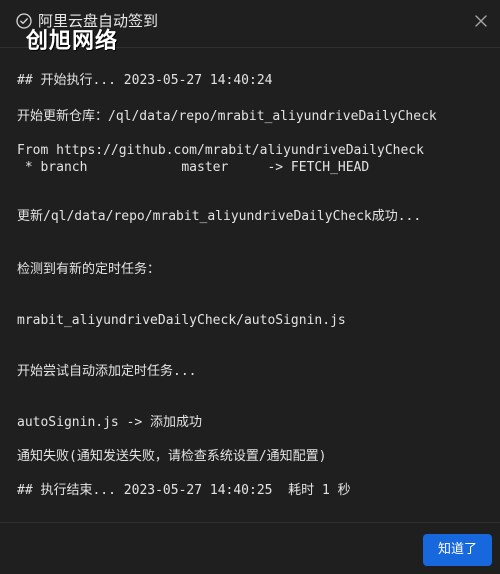 The image size is (500, 574). What do you see at coordinates (145, 80) in the screenshot?
I see `log-line: ## 开始执行... 2023-05-27 14:40:24` at bounding box center [145, 80].